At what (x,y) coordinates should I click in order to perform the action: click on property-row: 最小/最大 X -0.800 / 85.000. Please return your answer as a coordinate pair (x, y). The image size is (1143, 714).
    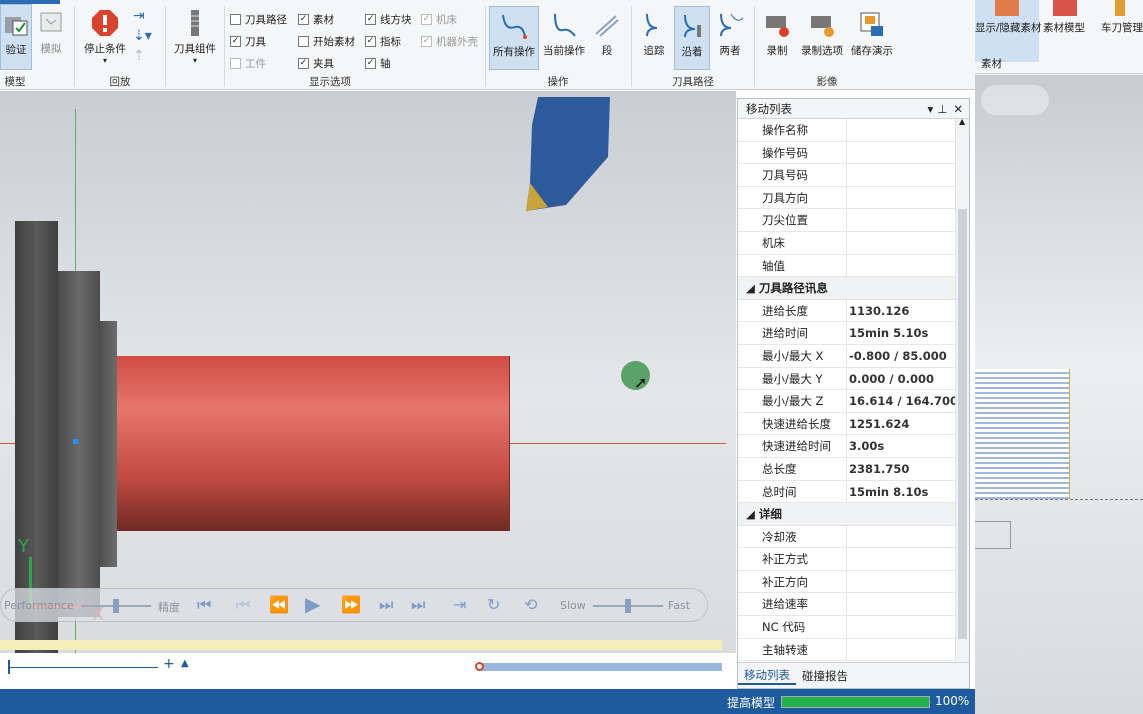
    Looking at the image, I should click on (853, 356).